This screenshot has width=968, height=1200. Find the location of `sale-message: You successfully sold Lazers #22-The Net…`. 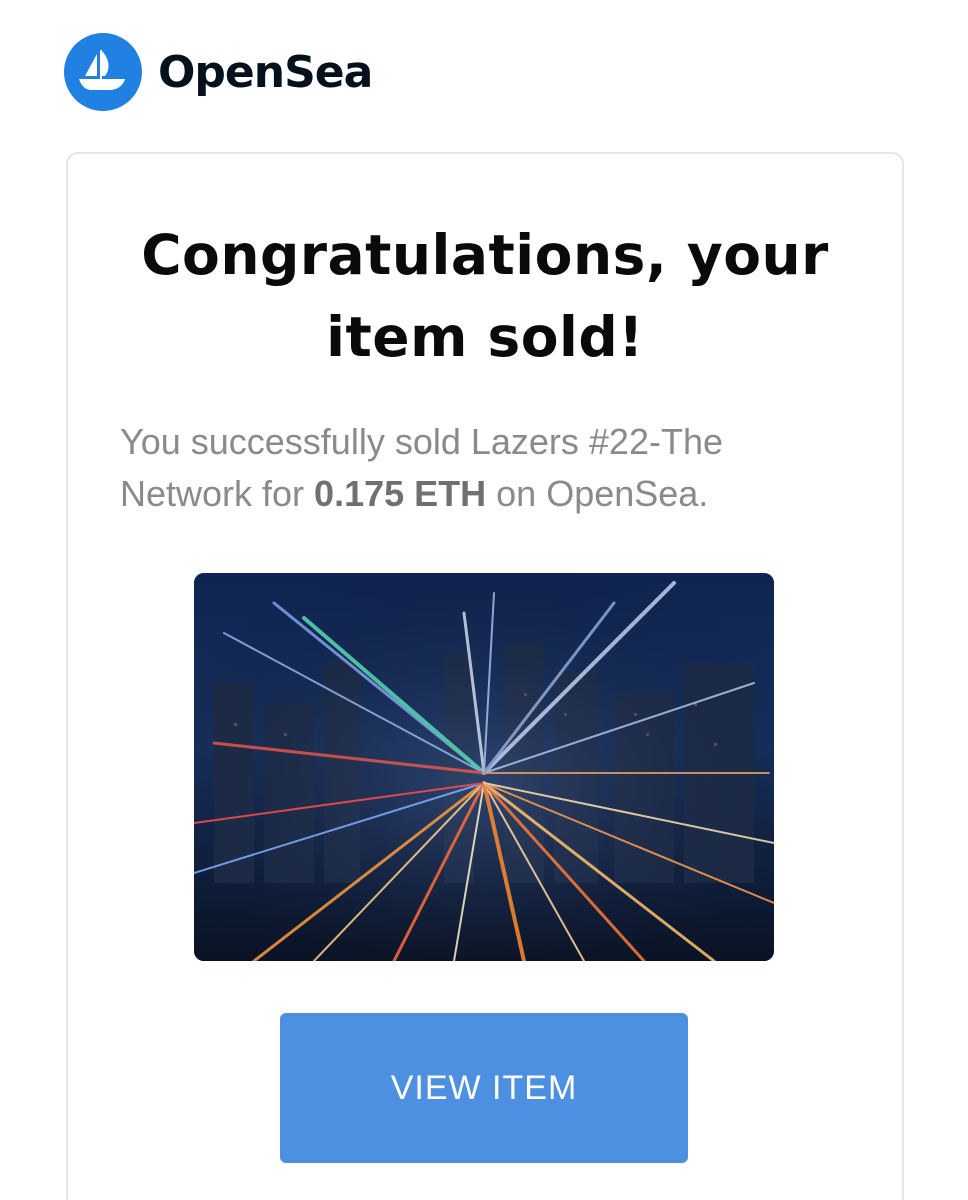

sale-message: You successfully sold Lazers #22-The Net… is located at coordinates (490, 468).